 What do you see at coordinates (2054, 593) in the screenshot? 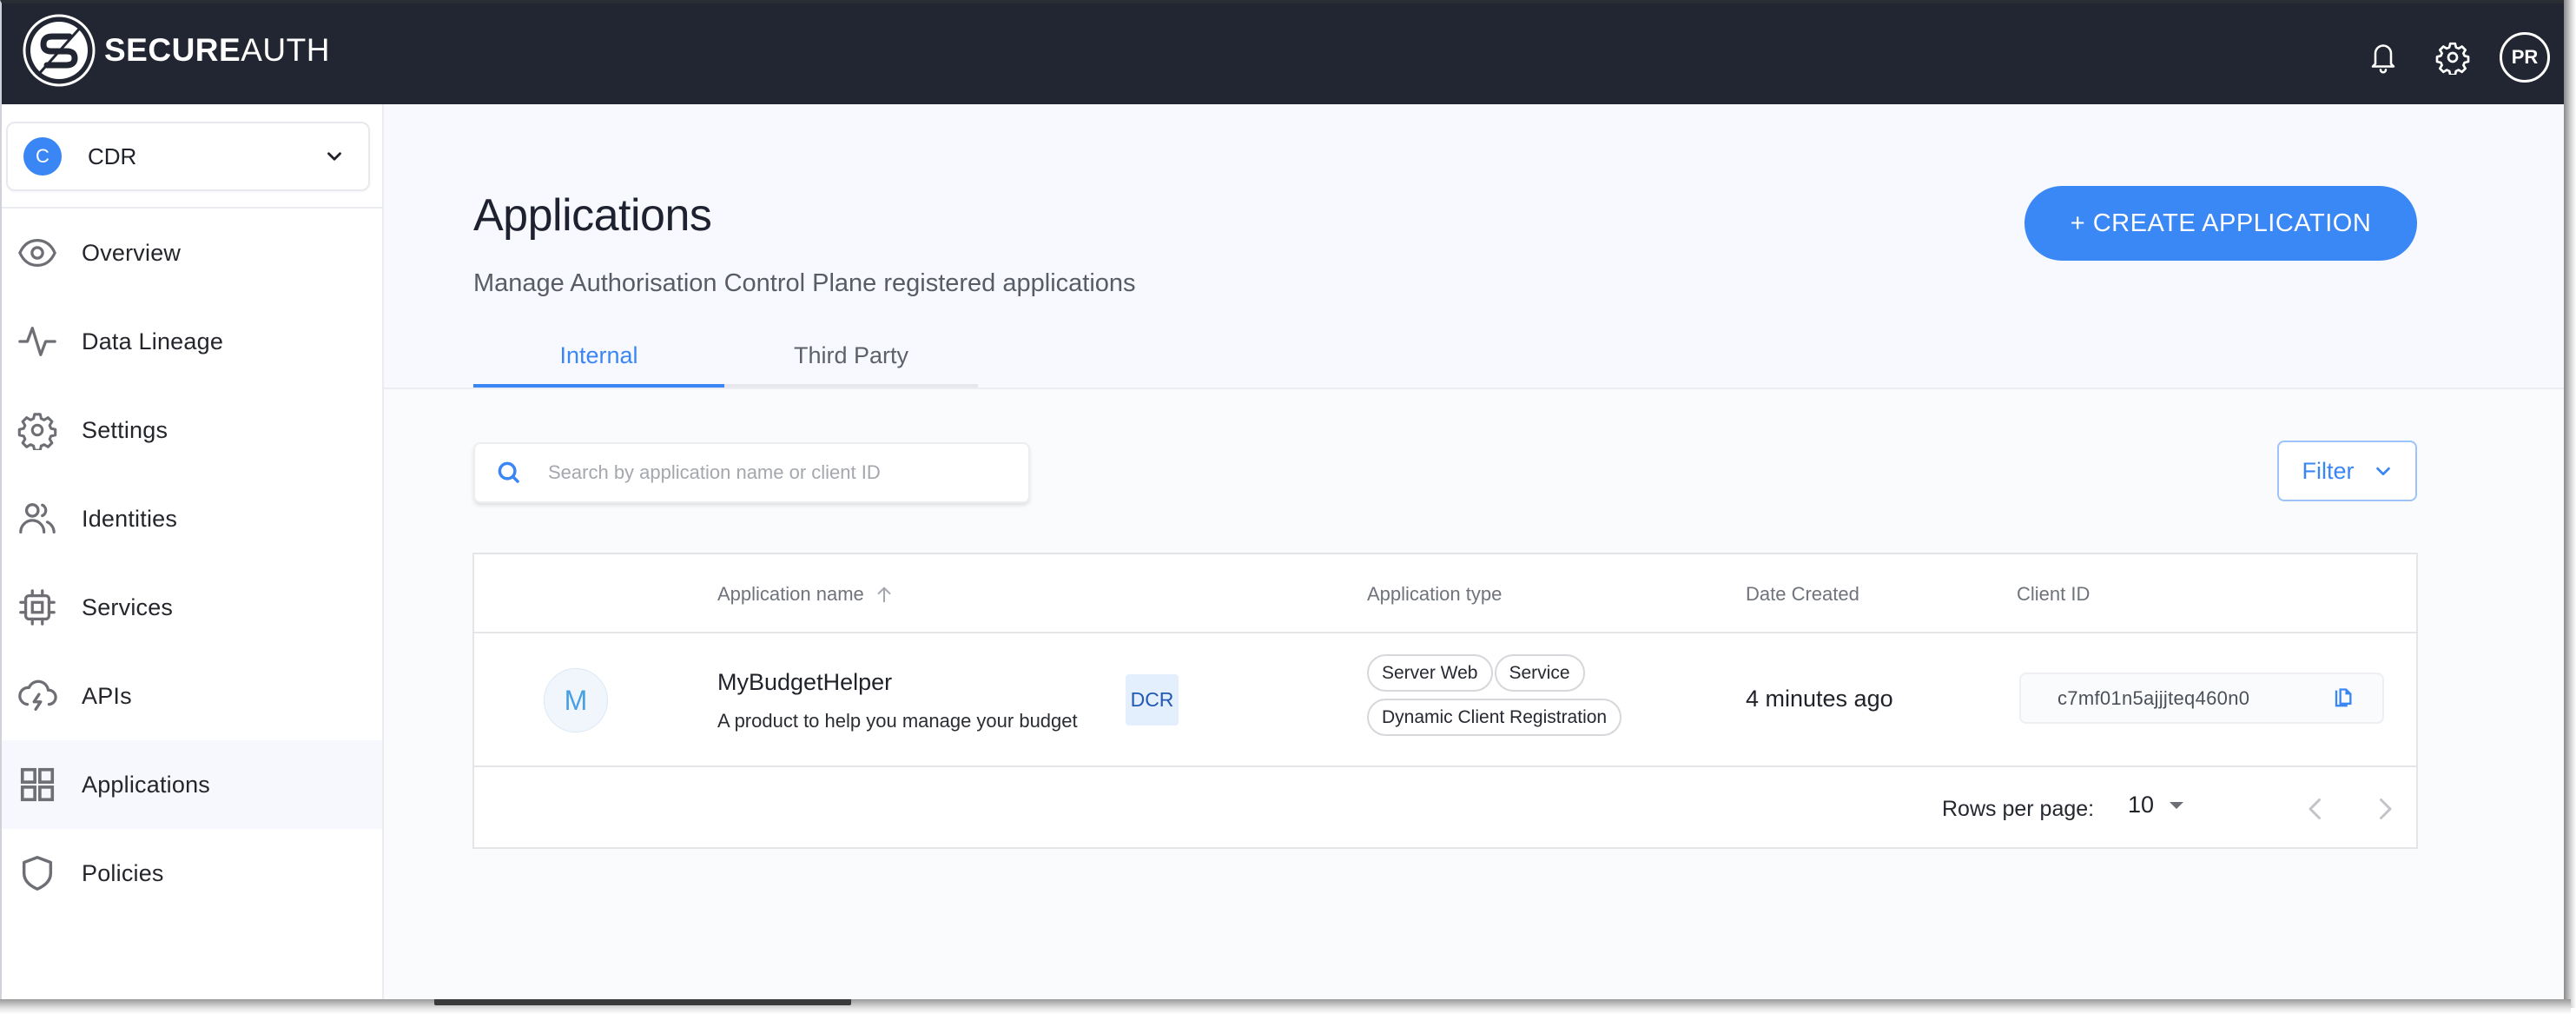
I see `column-header-client-id: Client ID` at bounding box center [2054, 593].